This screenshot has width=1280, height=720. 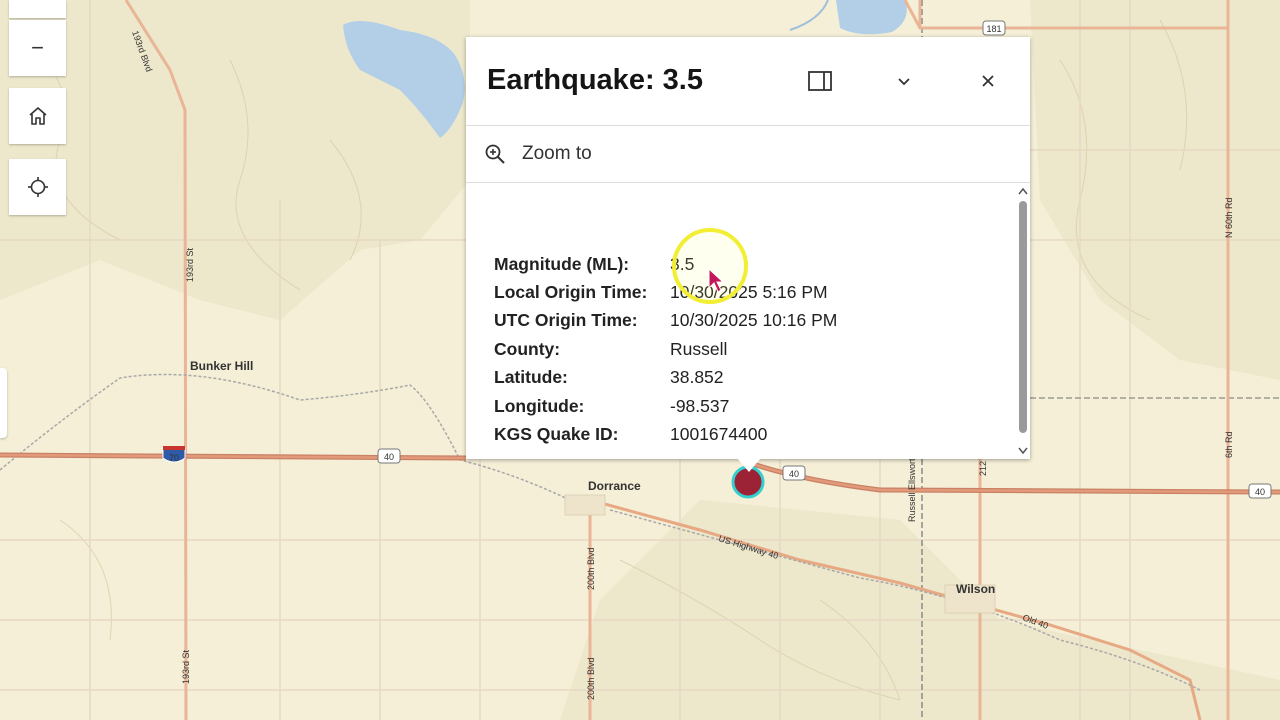 What do you see at coordinates (697, 377) in the screenshot?
I see `attribute-value: 38.852` at bounding box center [697, 377].